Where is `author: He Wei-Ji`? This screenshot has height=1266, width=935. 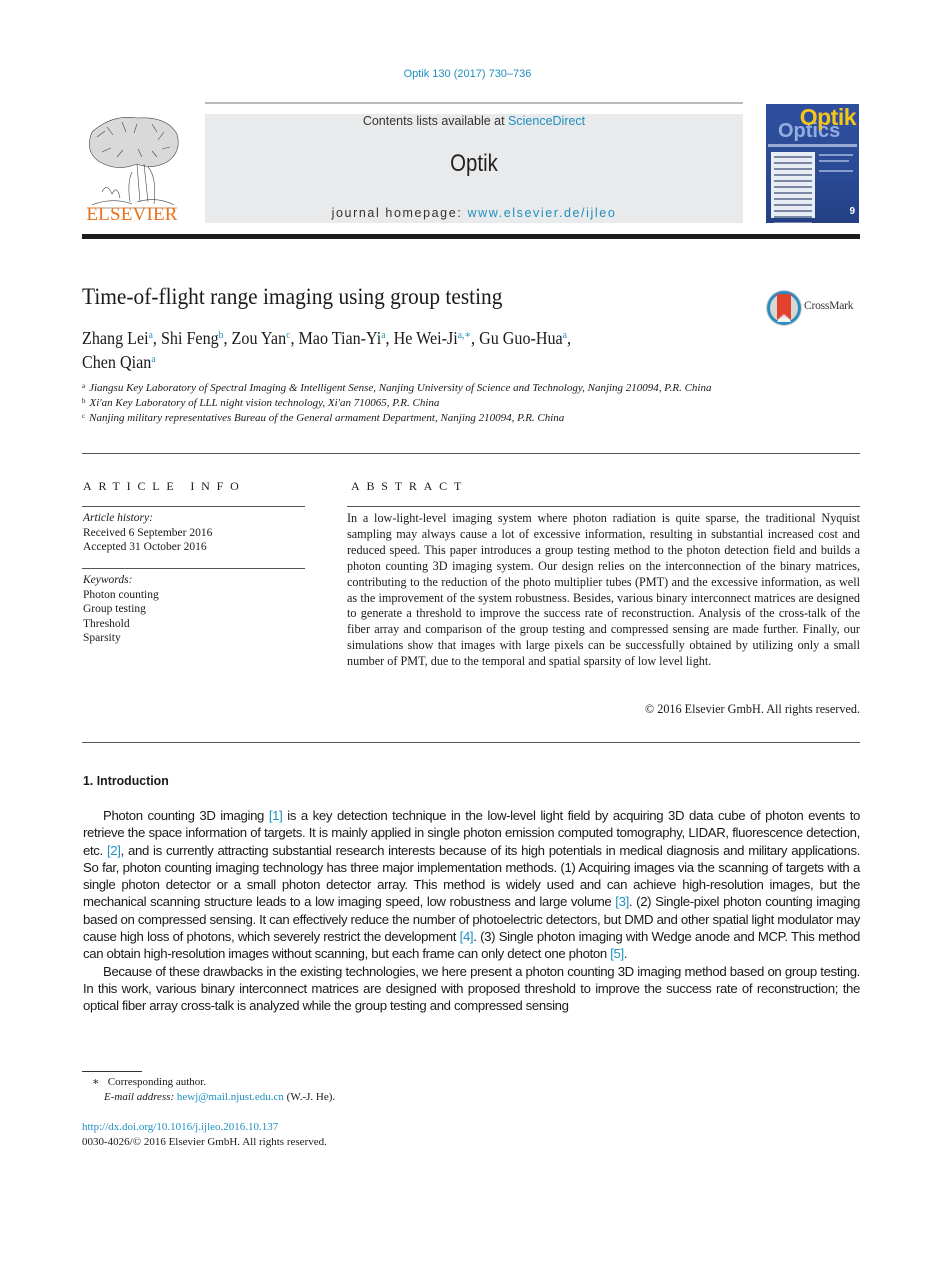 author: He Wei-Ji is located at coordinates (426, 338).